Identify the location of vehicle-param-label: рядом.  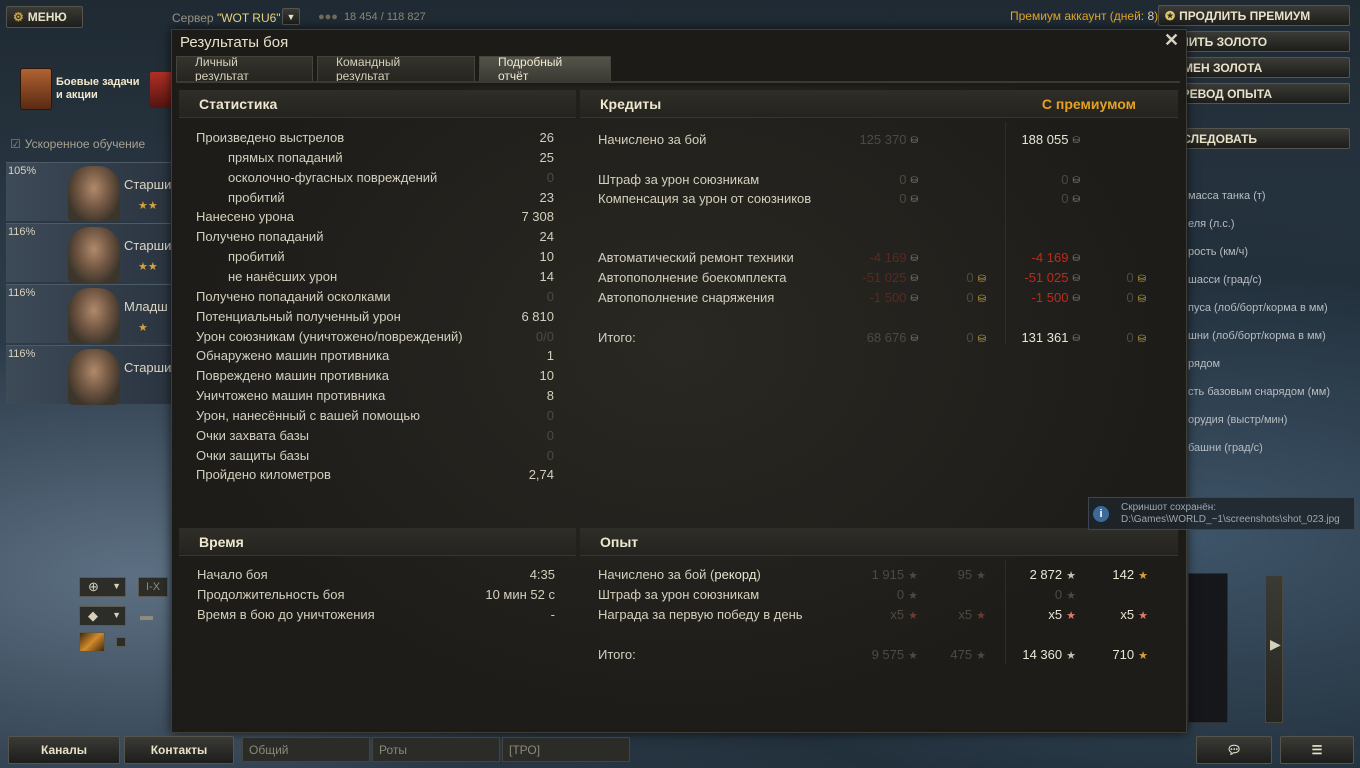
(1204, 364).